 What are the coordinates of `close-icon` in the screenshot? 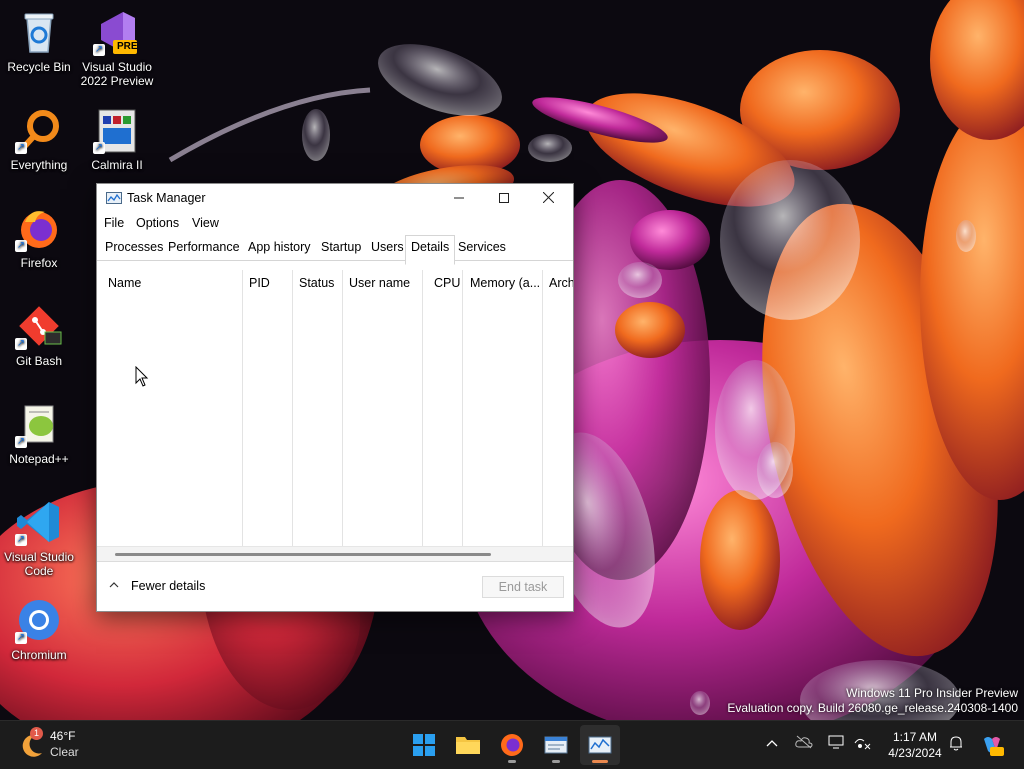 It's located at (548, 197).